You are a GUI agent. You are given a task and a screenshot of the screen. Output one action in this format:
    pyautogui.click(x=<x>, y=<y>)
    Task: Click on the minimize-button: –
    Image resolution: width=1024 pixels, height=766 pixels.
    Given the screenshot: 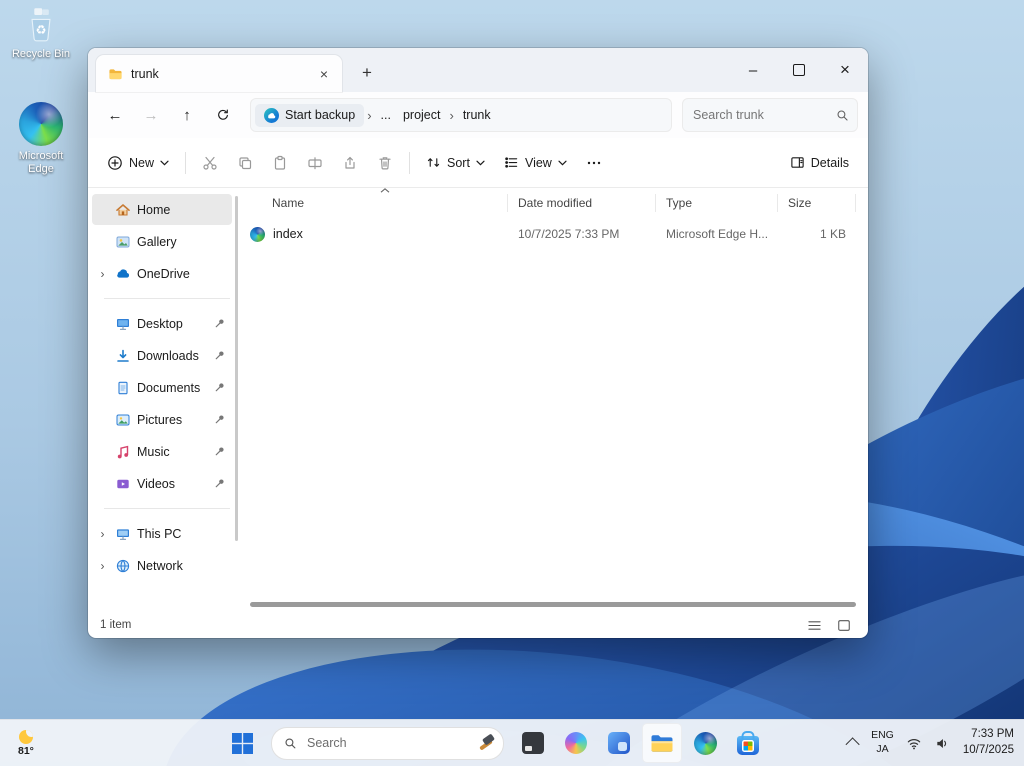 What is the action you would take?
    pyautogui.click(x=753, y=70)
    